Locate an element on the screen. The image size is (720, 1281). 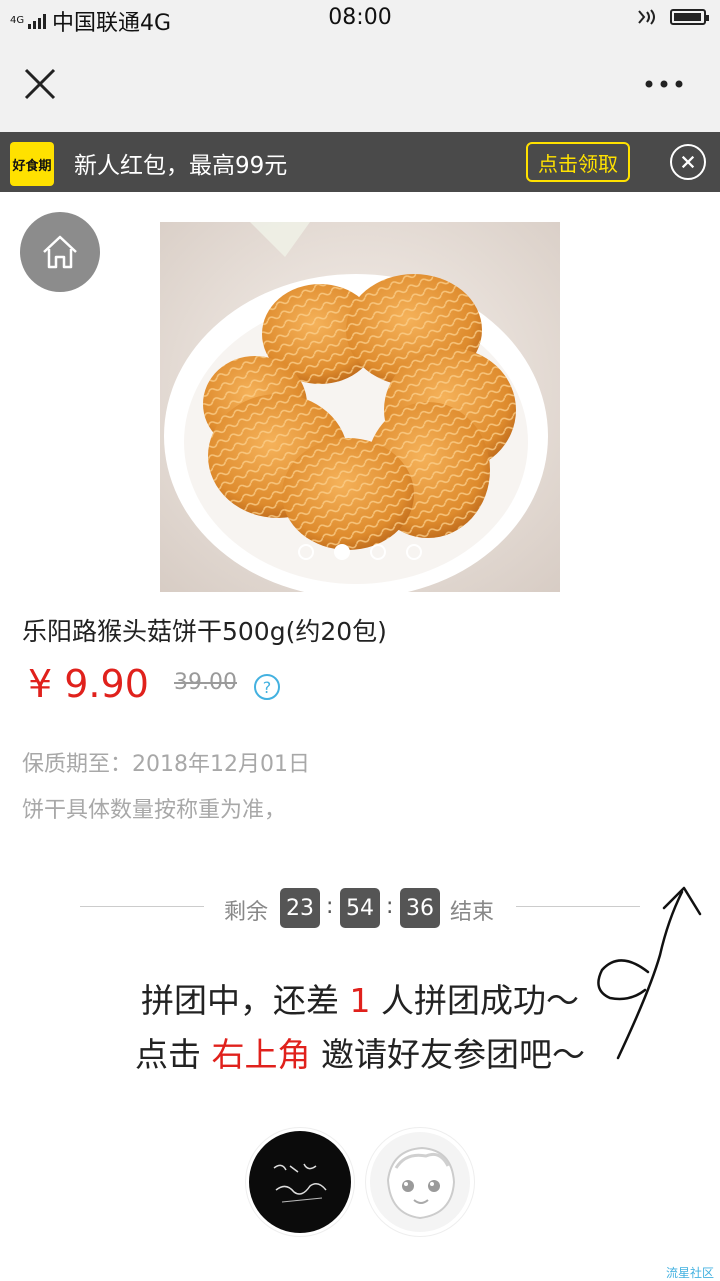
invite-text: 邀请好友参团吧～ is located at coordinates (447, 1054).